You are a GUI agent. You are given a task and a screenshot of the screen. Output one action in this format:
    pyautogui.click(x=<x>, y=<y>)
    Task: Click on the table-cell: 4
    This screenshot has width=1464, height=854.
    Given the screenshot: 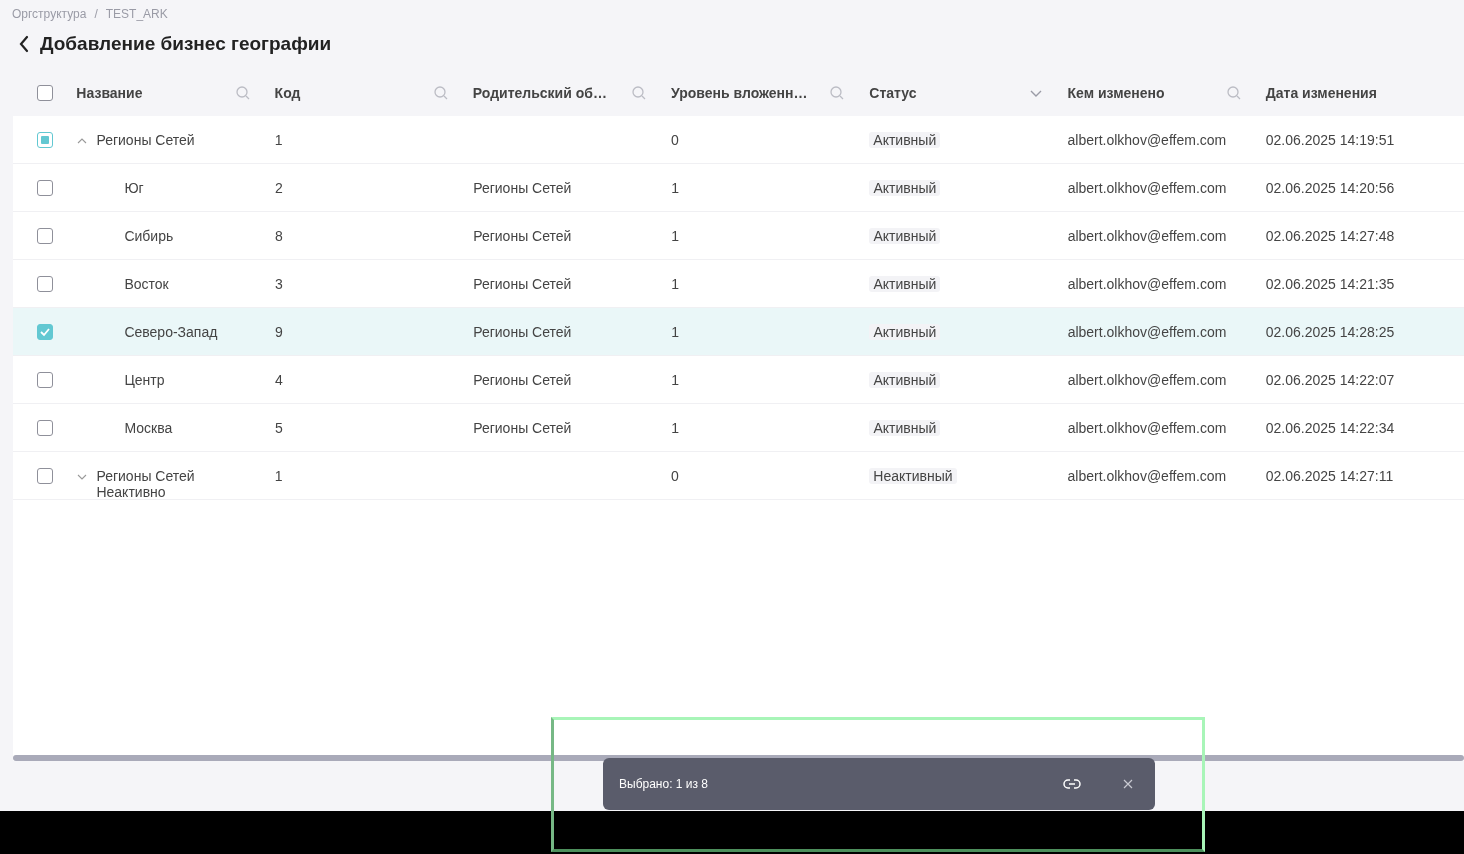 What is the action you would take?
    pyautogui.click(x=279, y=380)
    